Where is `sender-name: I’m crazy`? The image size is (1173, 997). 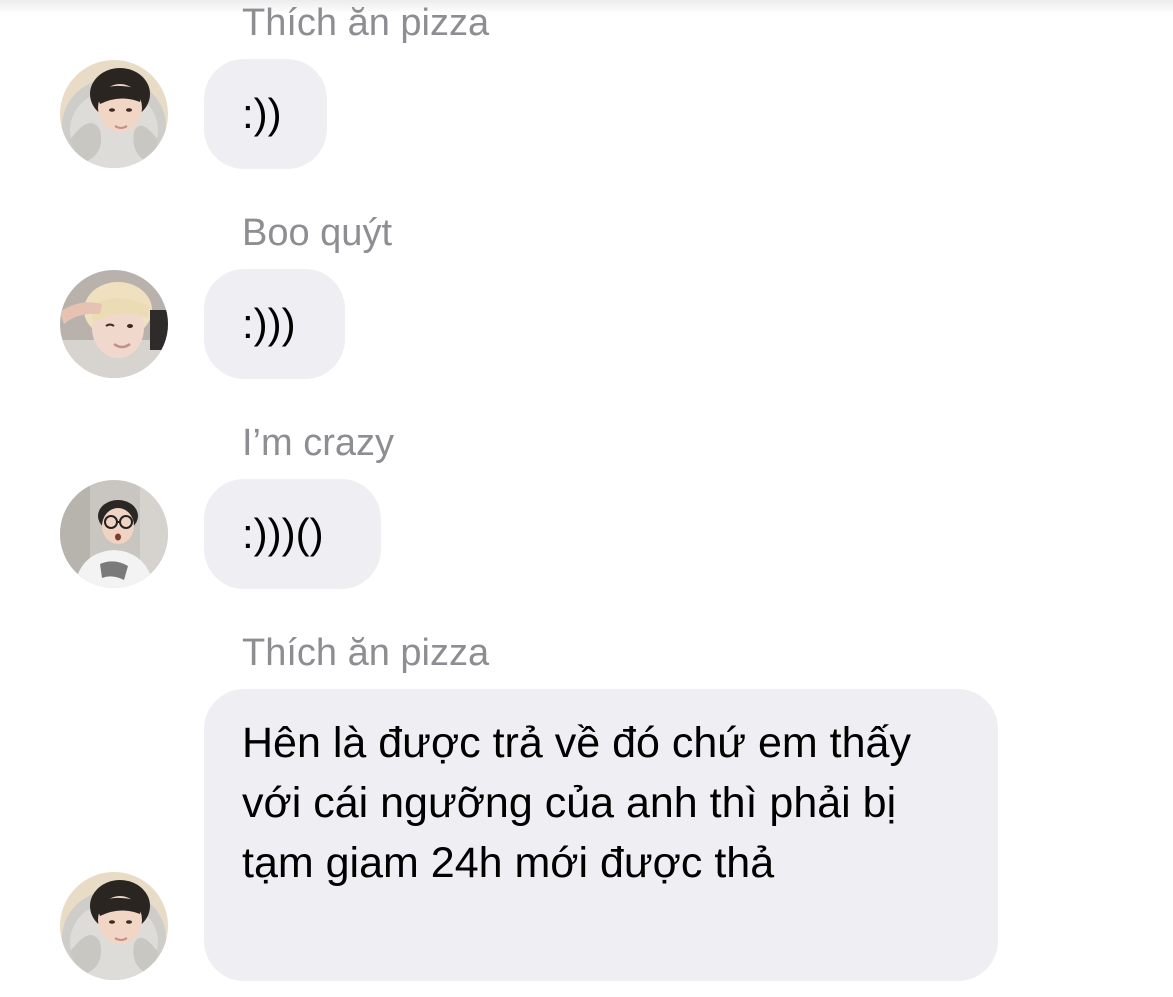 sender-name: I’m crazy is located at coordinates (318, 443).